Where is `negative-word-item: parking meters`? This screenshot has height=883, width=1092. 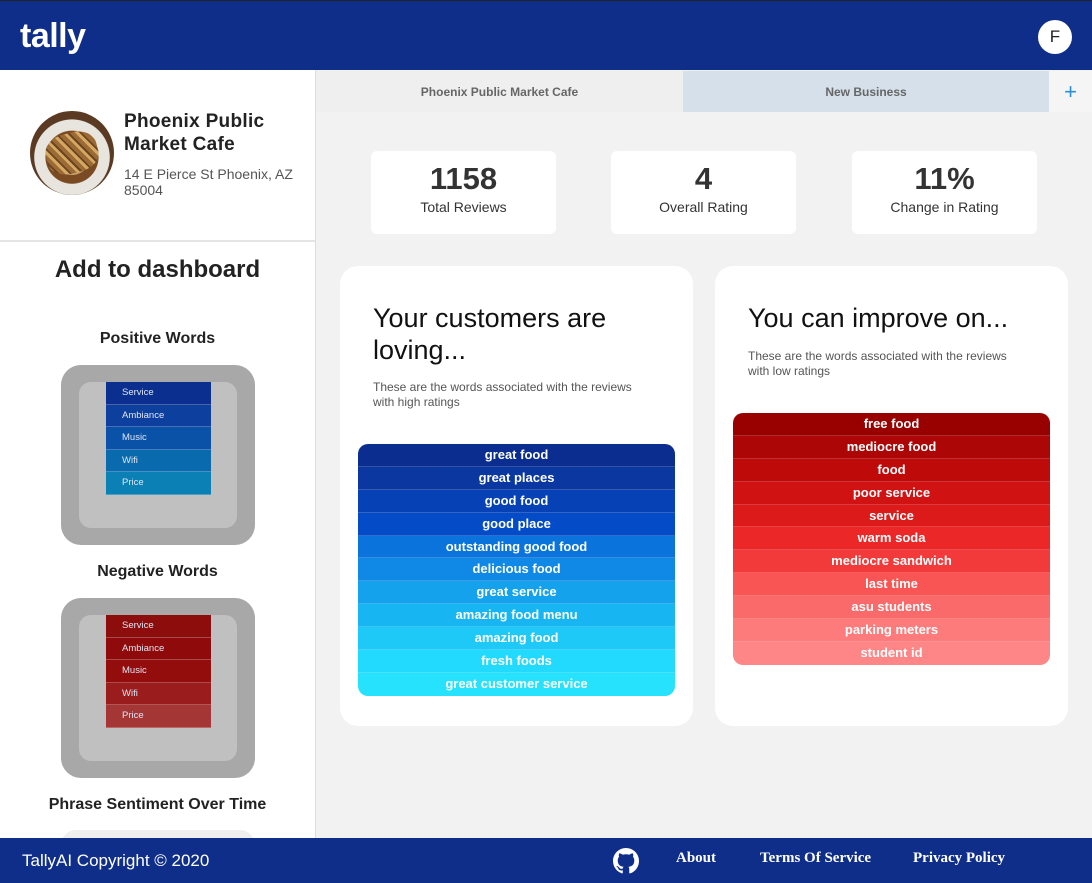
negative-word-item: parking meters is located at coordinates (891, 630).